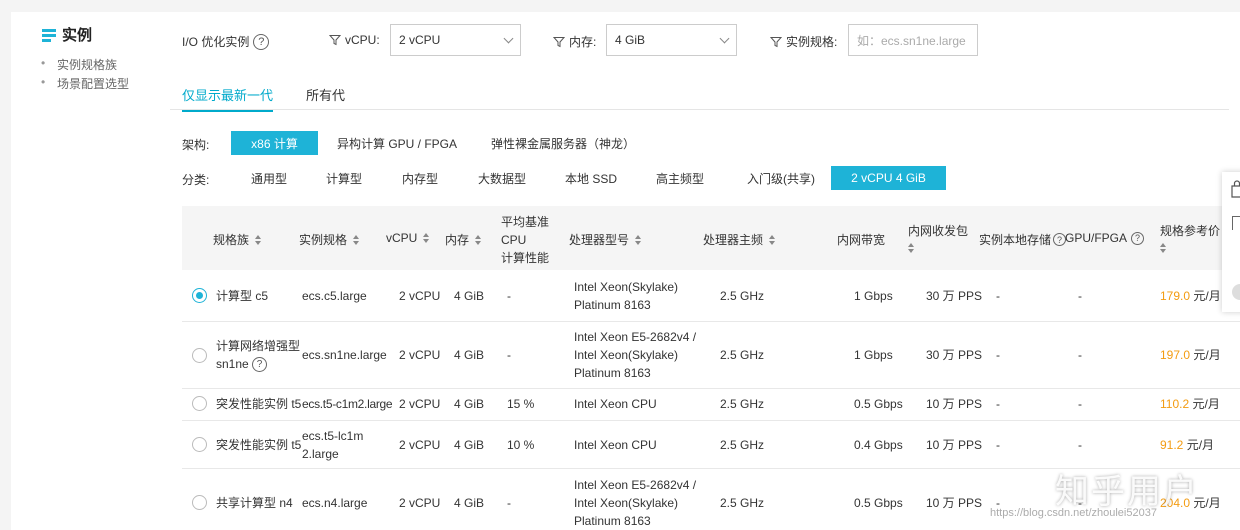 This screenshot has width=1240, height=530. Describe the element at coordinates (362, 40) in the screenshot. I see `vcpu-label-text: vCPU:` at that location.